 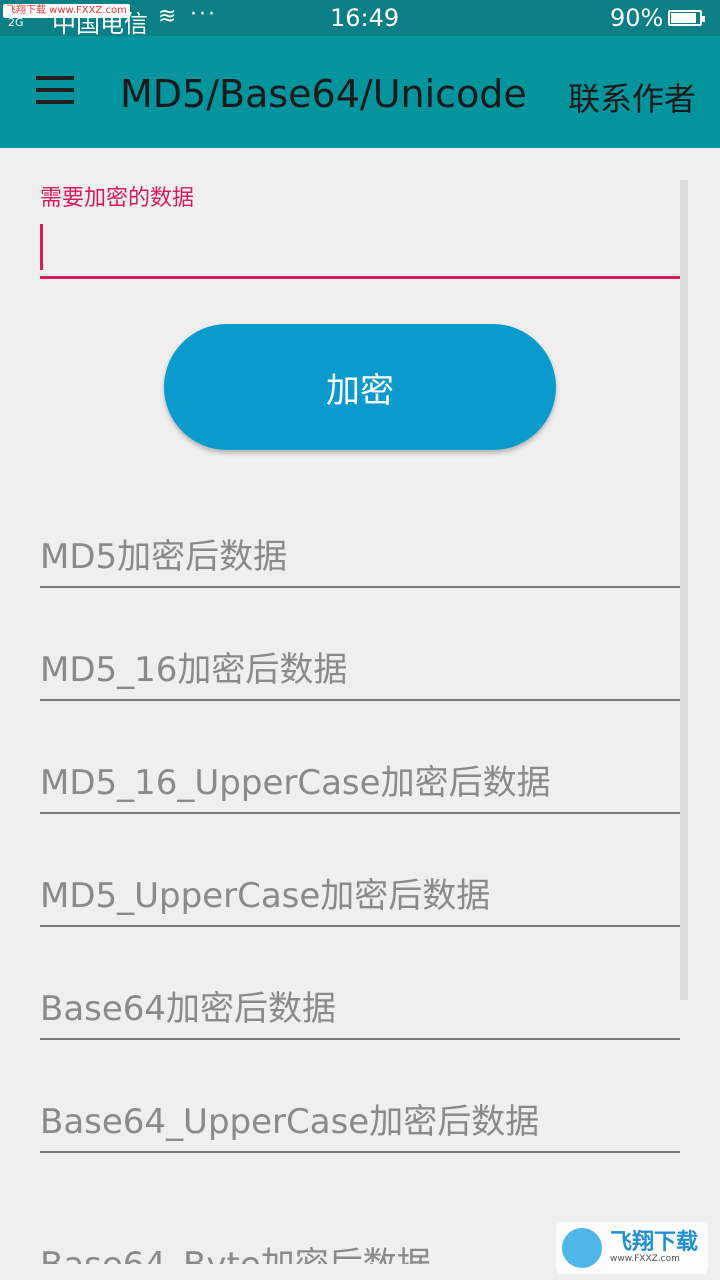 I want to click on encrypt-button: 加密, so click(x=360, y=387).